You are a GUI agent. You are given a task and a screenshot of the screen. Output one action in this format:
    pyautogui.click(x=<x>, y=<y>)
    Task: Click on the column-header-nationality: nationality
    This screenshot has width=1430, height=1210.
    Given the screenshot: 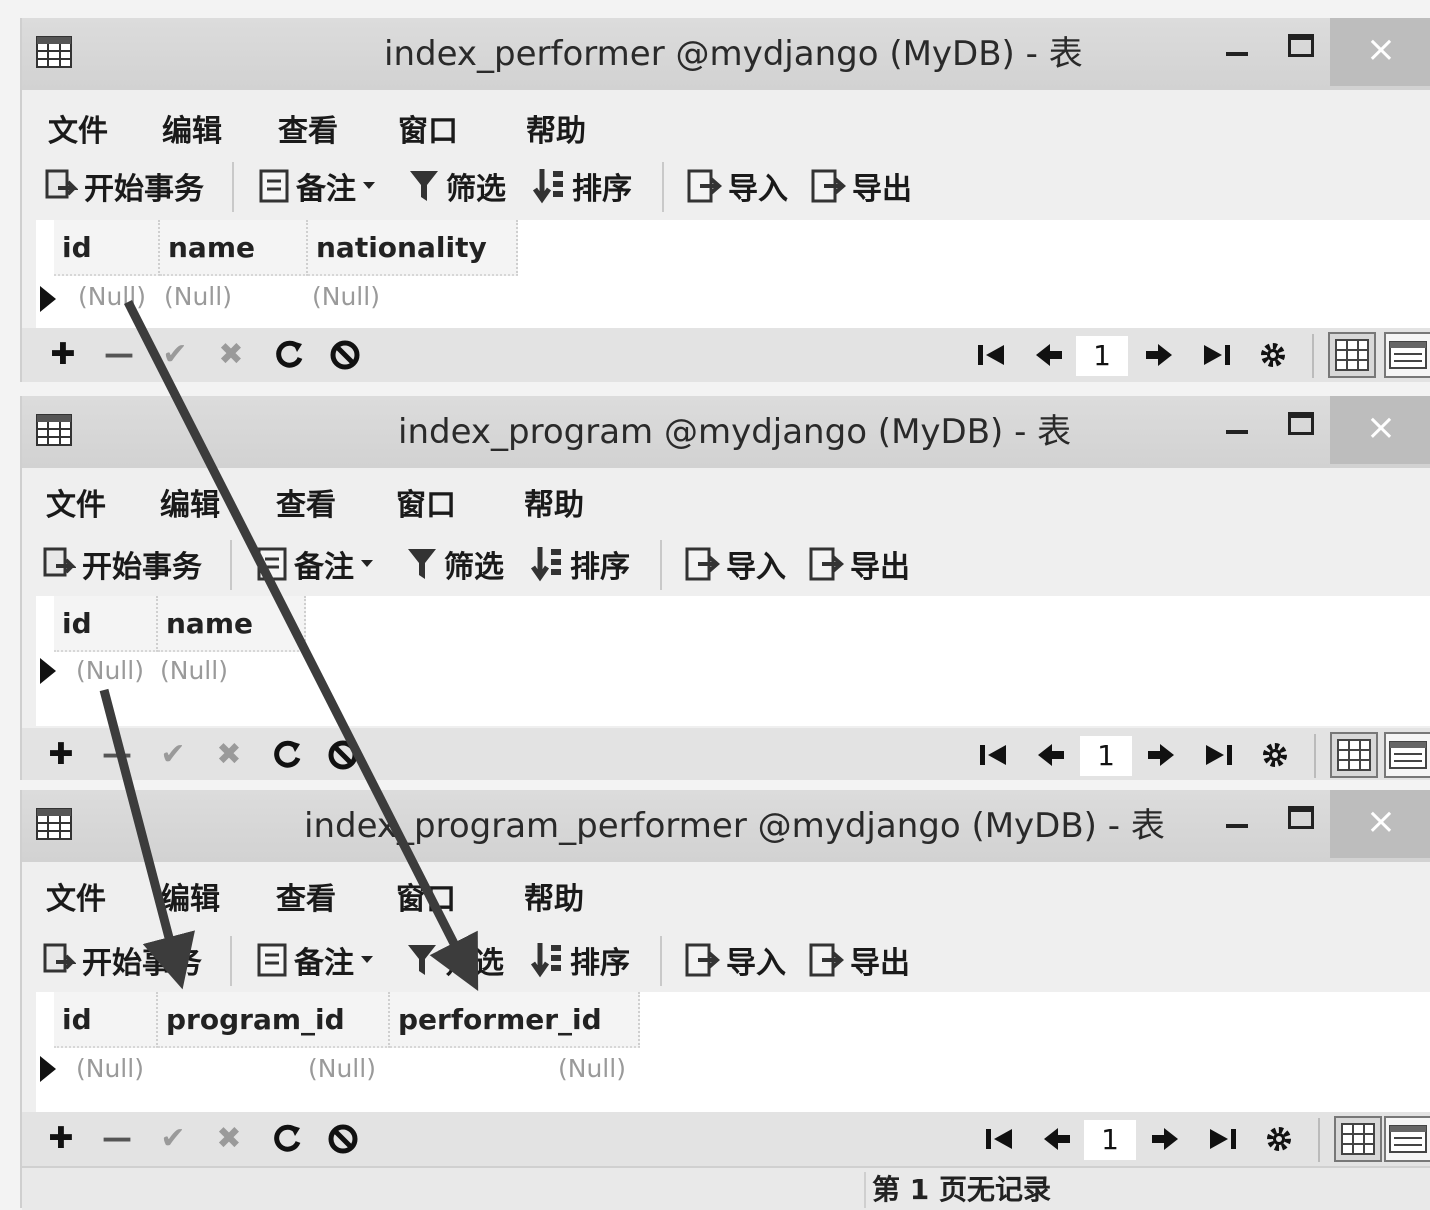 What is the action you would take?
    pyautogui.click(x=413, y=248)
    